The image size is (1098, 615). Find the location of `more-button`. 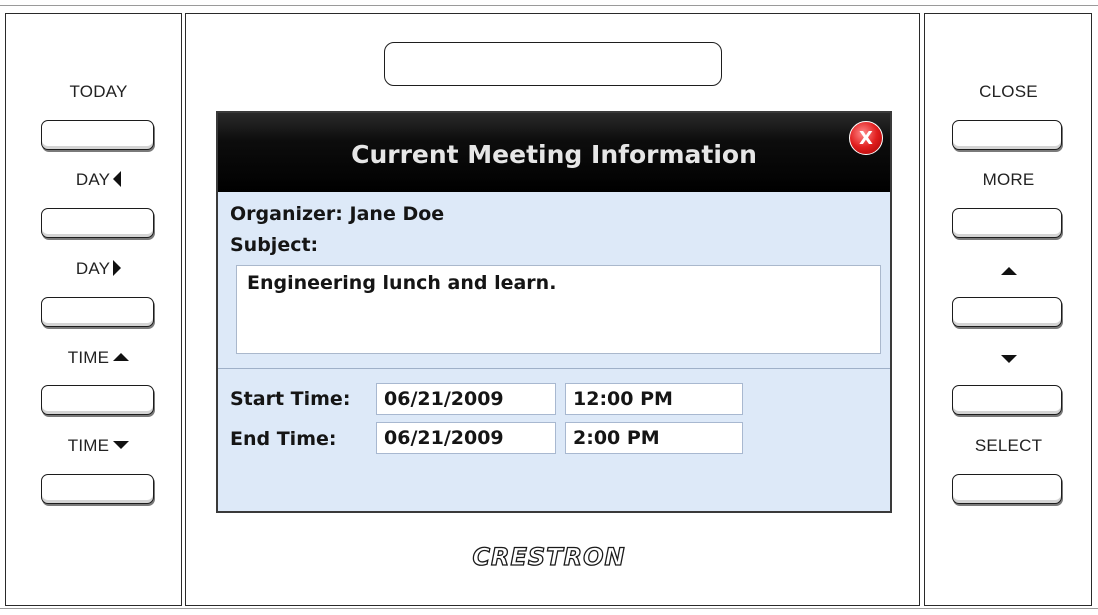

more-button is located at coordinates (1007, 223).